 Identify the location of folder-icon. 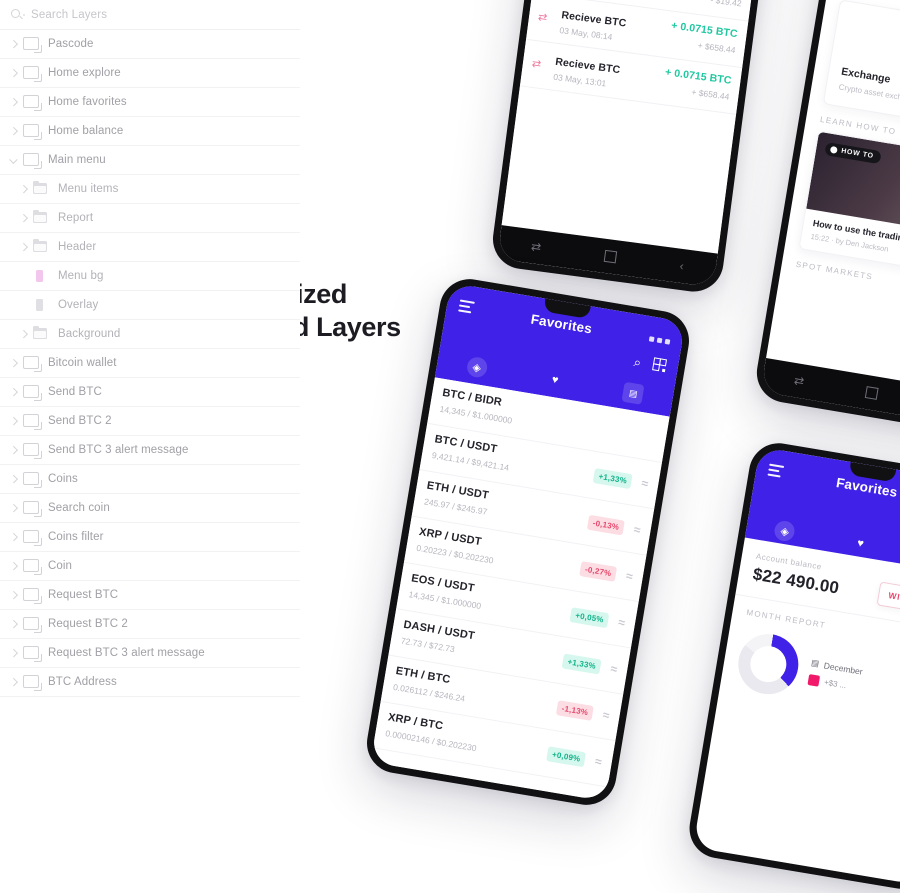
(42, 247).